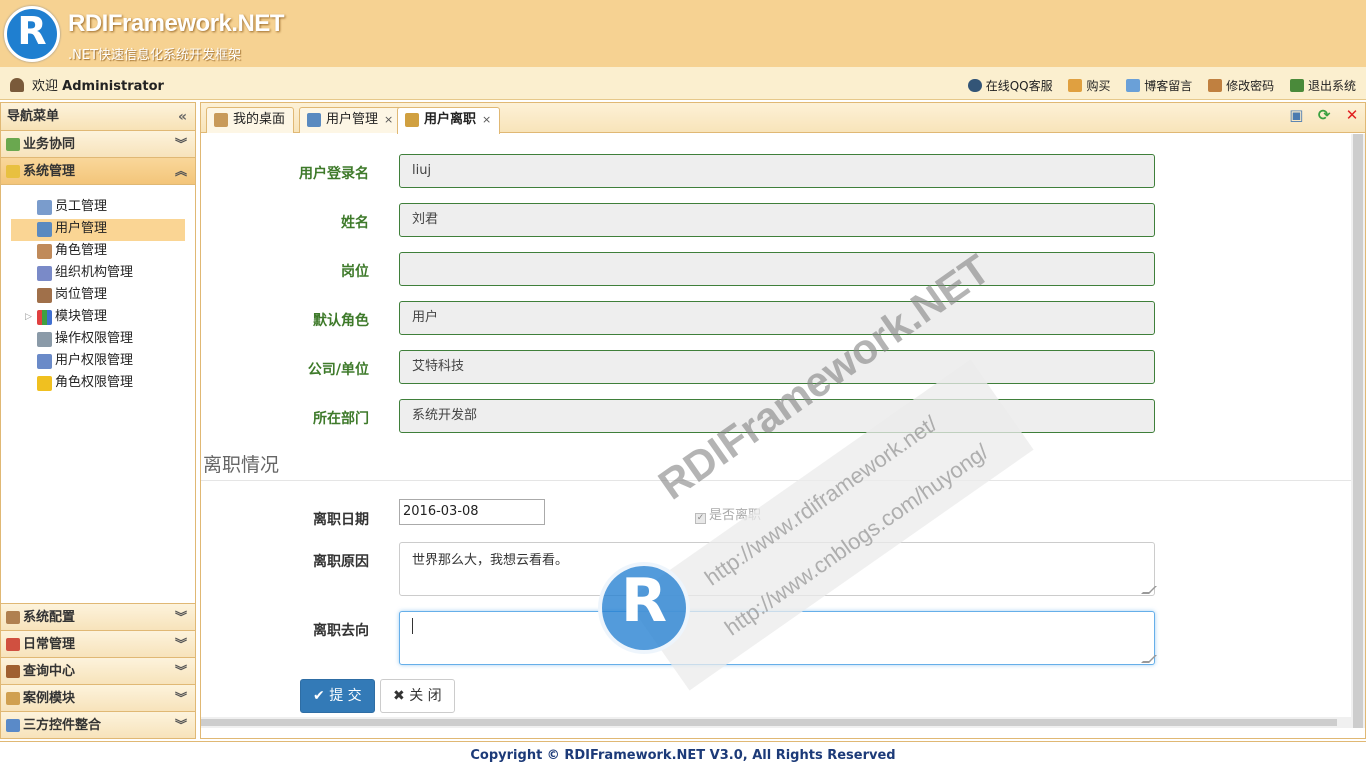  I want to click on tree-item-role: 角色管理, so click(98, 252).